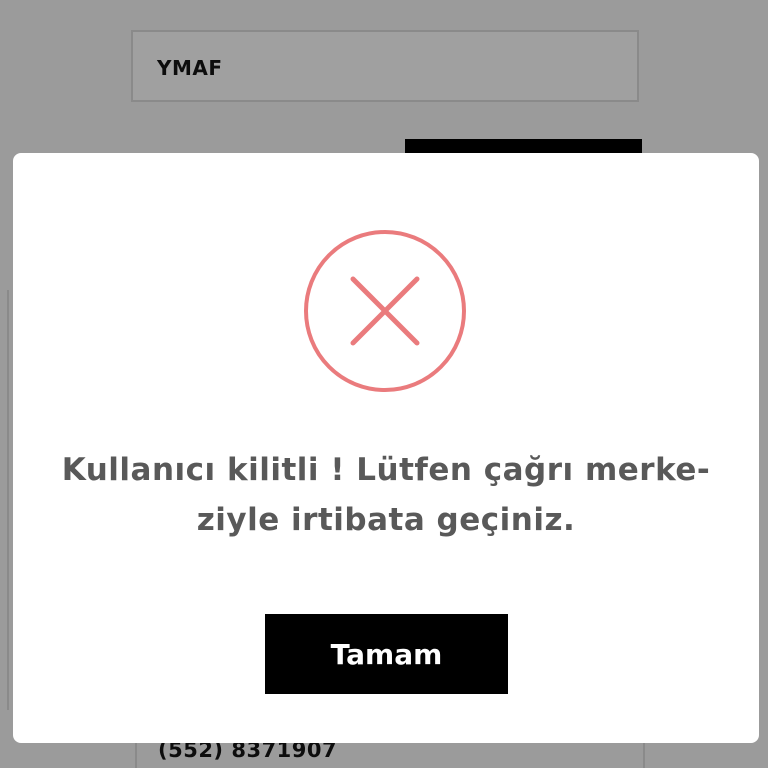 This screenshot has width=768, height=768. Describe the element at coordinates (385, 66) in the screenshot. I see `username-field: YMAF` at that location.